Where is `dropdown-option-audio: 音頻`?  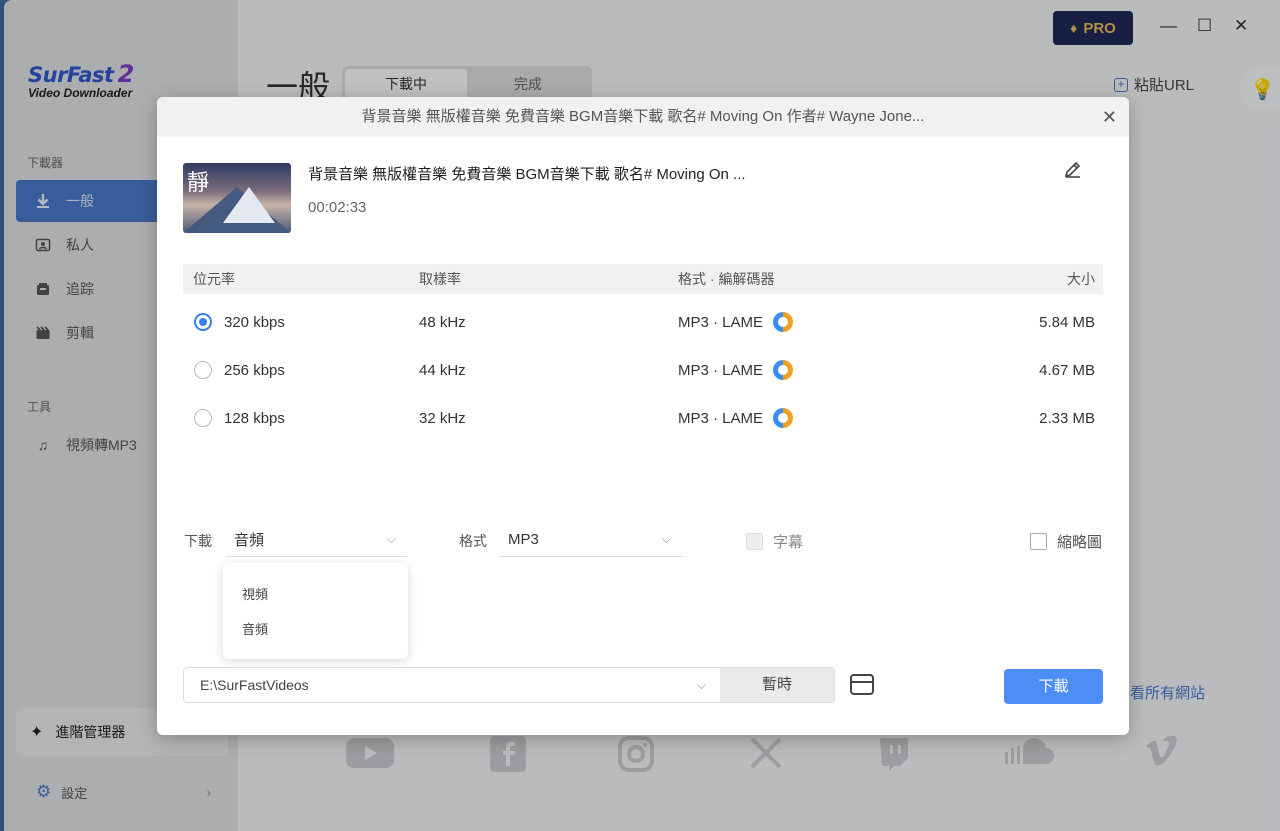 dropdown-option-audio: 音頻 is located at coordinates (315, 629).